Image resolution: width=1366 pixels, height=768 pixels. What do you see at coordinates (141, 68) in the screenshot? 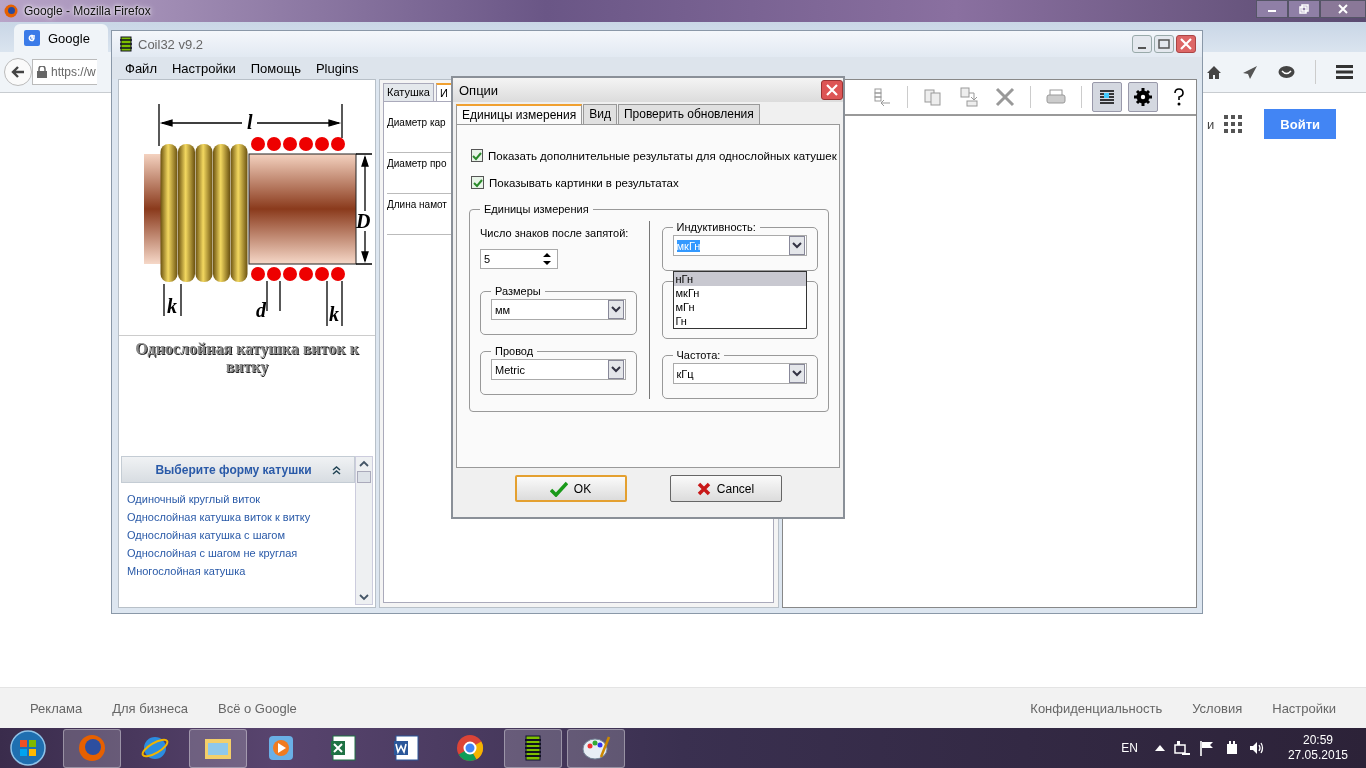
I see `menu-item: Файл` at bounding box center [141, 68].